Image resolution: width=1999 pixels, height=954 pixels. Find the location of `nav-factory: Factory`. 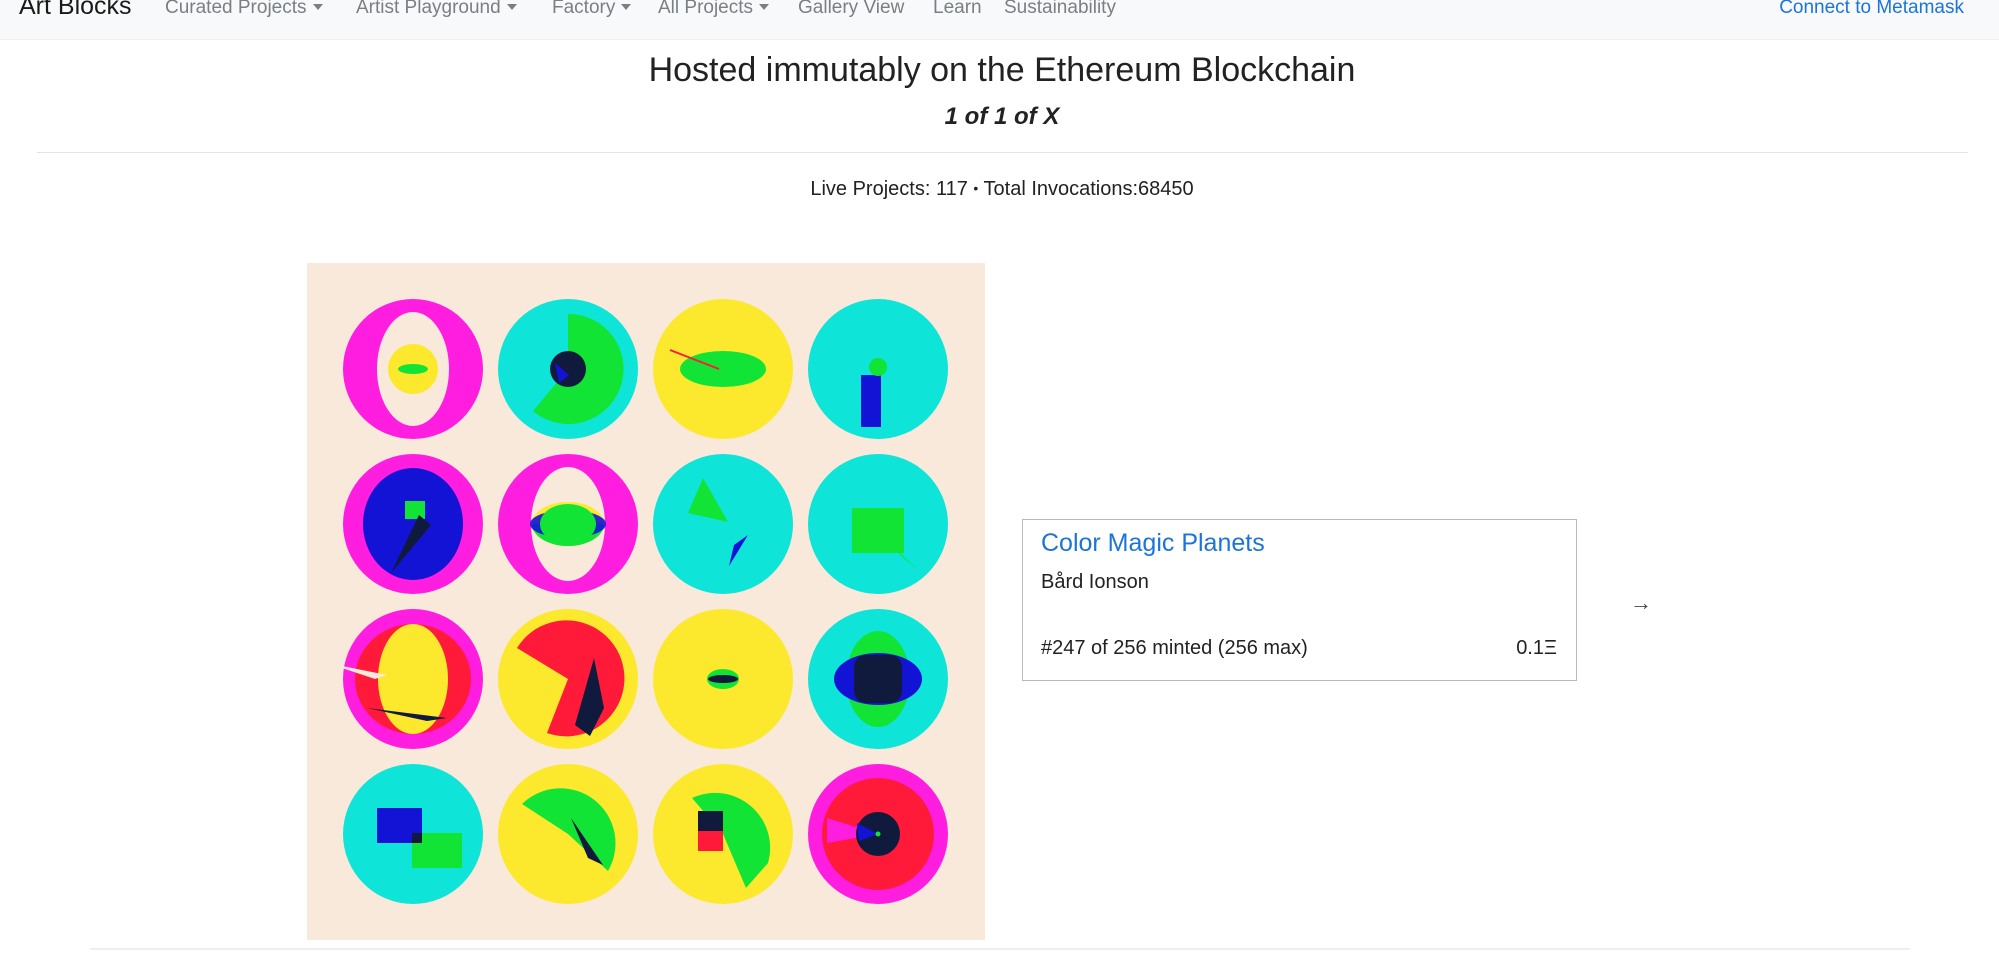

nav-factory: Factory is located at coordinates (592, 9).